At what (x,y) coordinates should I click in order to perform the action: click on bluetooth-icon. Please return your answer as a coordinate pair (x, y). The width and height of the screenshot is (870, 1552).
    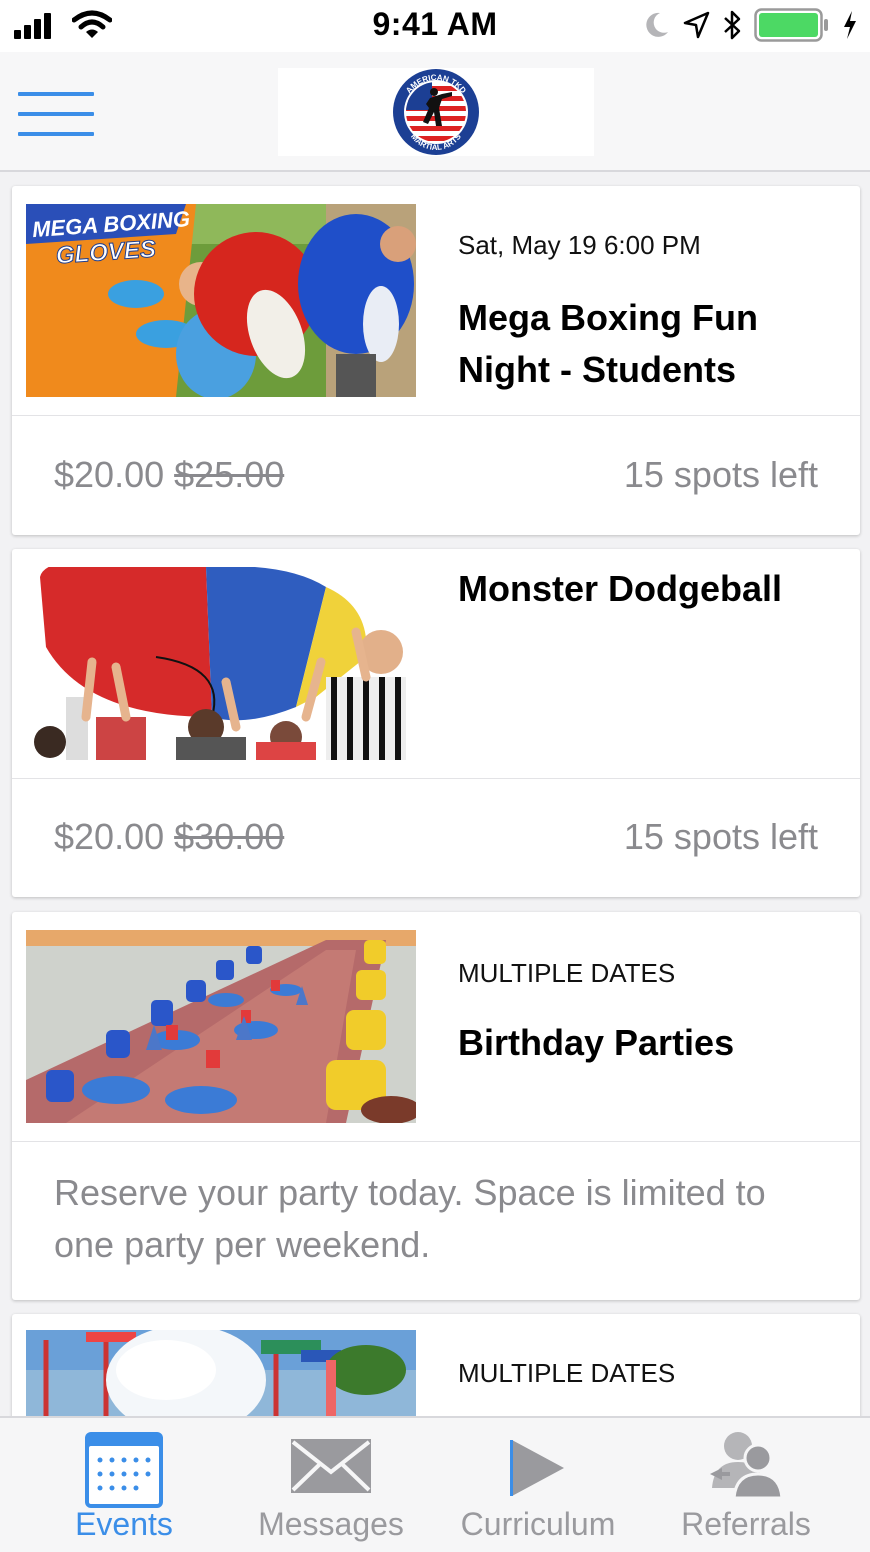
    Looking at the image, I should click on (732, 27).